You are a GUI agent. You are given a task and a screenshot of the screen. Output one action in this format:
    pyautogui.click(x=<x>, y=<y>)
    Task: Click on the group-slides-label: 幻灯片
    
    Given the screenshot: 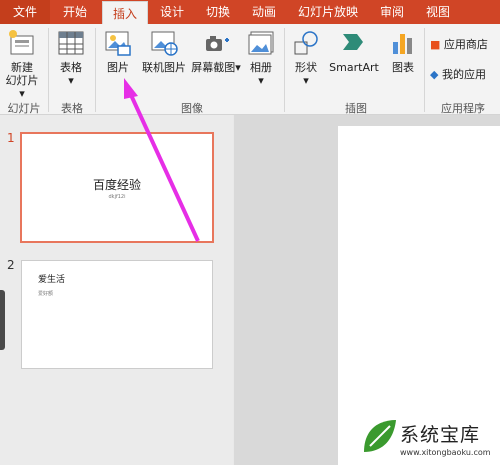 What is the action you would take?
    pyautogui.click(x=24, y=108)
    